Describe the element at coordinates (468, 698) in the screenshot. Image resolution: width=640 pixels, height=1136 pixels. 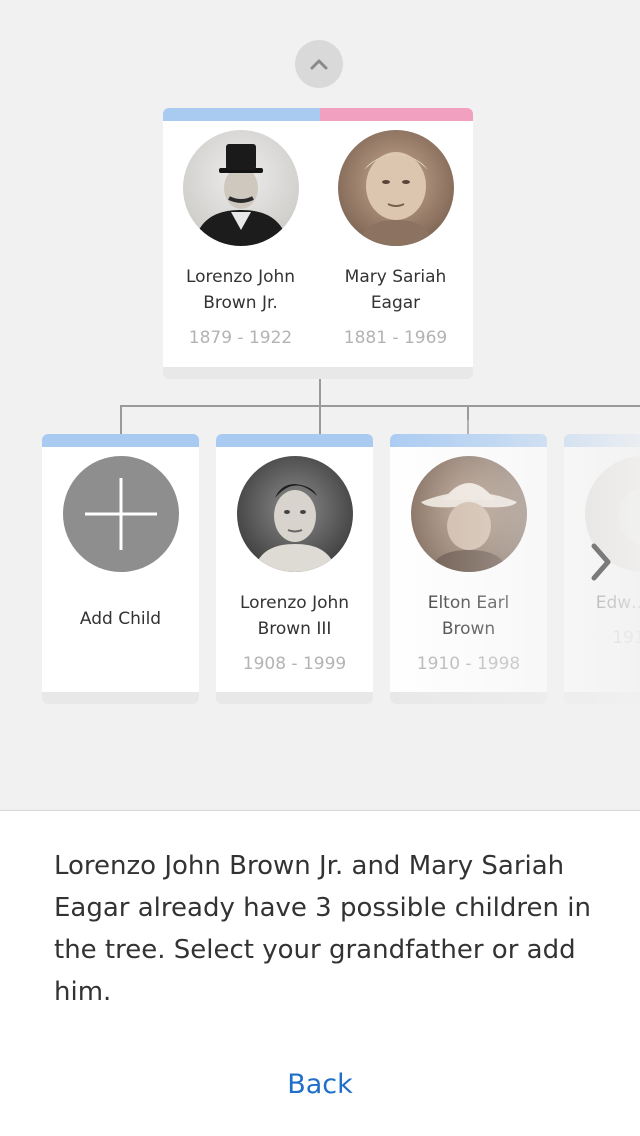
I see `child-2-footer` at that location.